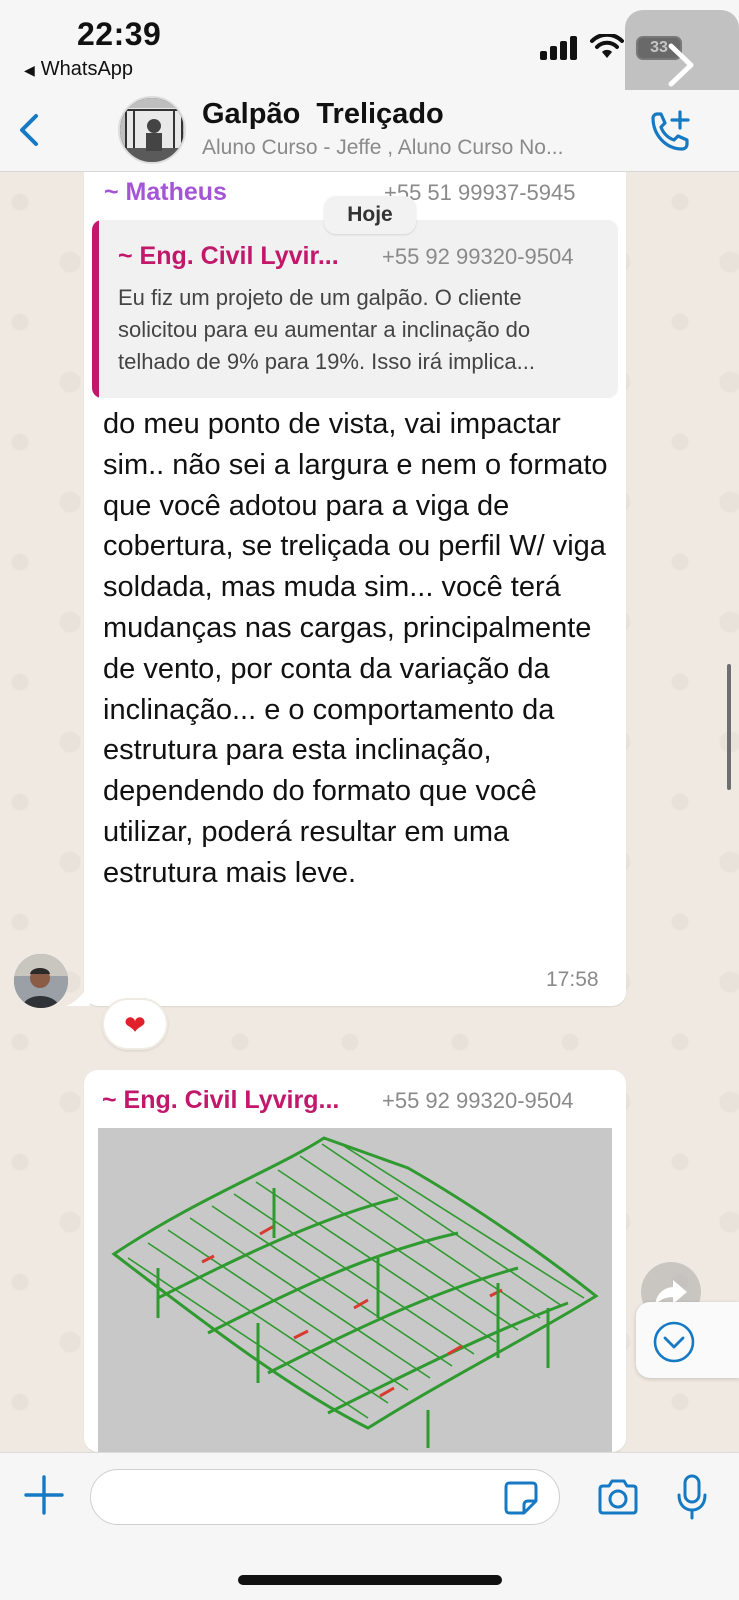 This screenshot has width=739, height=1600. I want to click on back-to-app-link: ◀ WhatsApp, so click(78, 69).